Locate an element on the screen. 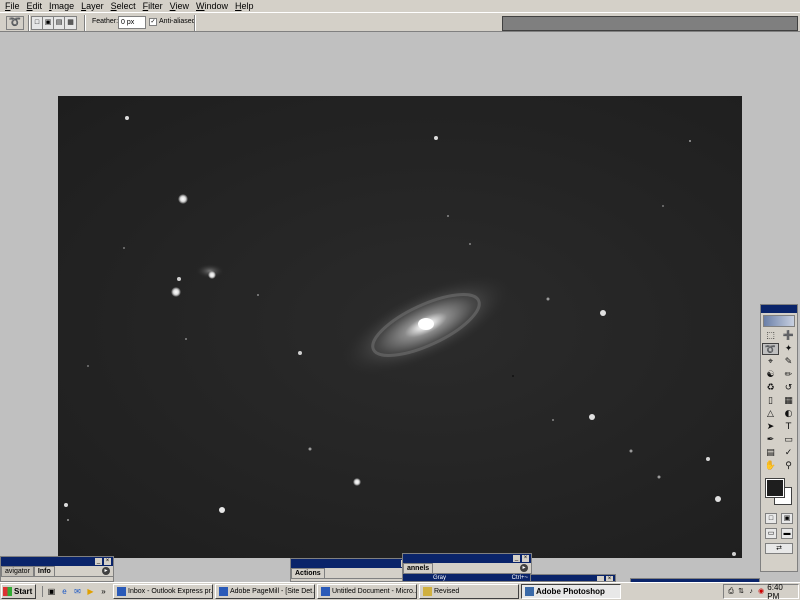 The image size is (800, 600). dodge-icon: ◐ is located at coordinates (788, 414).